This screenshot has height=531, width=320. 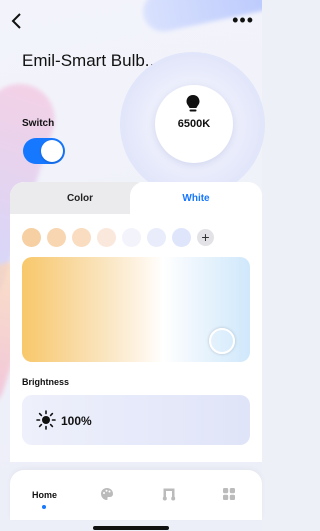 What do you see at coordinates (76, 421) in the screenshot?
I see `brightness-value: 100%` at bounding box center [76, 421].